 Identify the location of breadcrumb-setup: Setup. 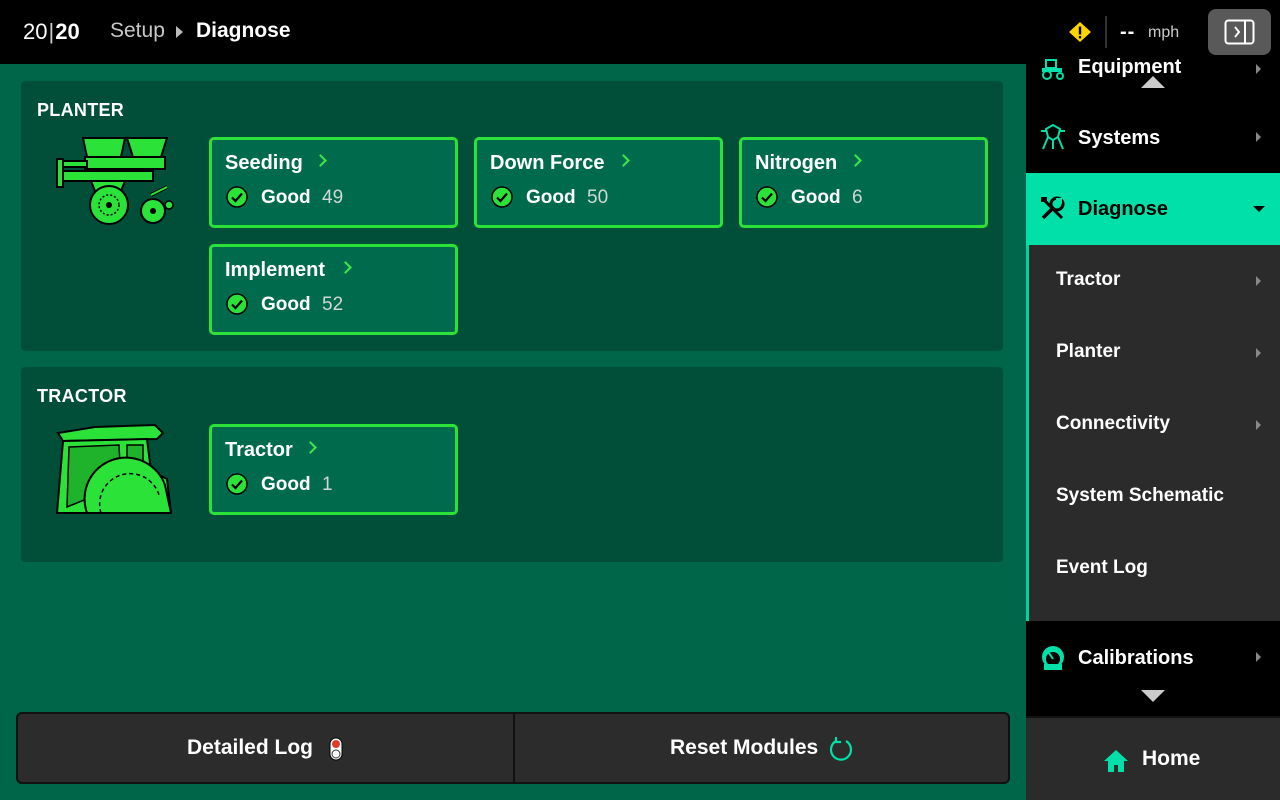
(137, 31).